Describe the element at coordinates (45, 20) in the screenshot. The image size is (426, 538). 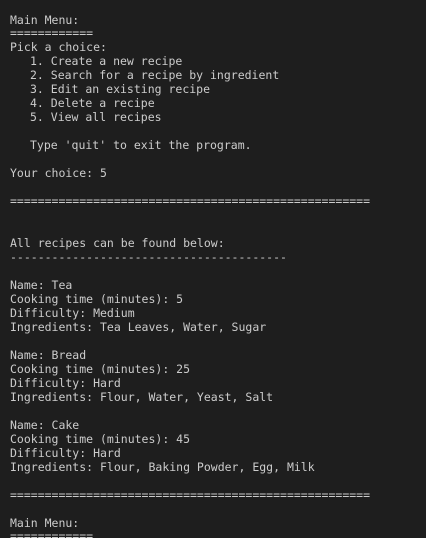
I see `menu-title: Main Menu:` at that location.